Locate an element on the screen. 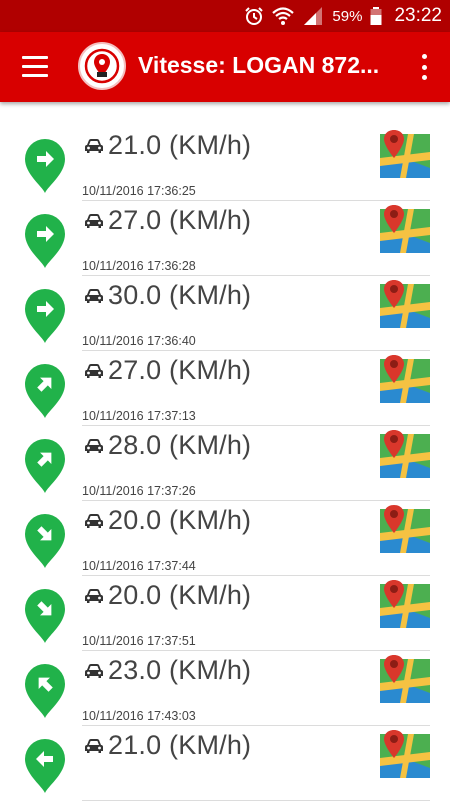  battery-percent: 59% is located at coordinates (347, 16).